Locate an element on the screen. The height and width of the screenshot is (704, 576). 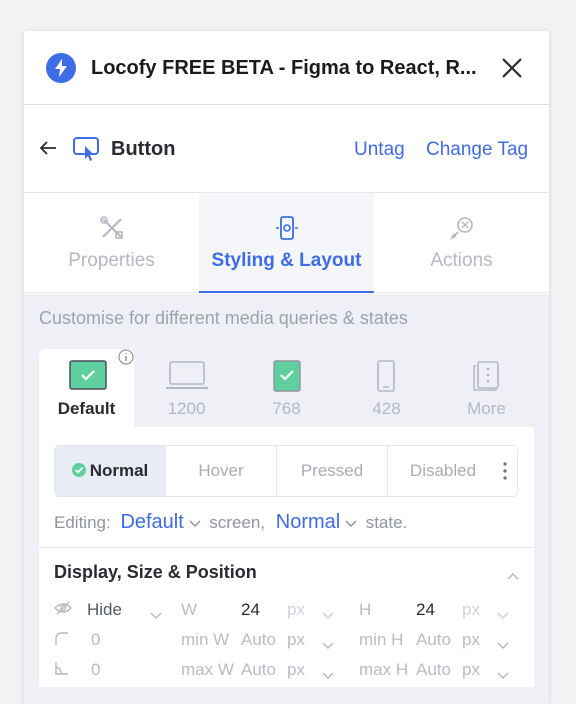
tab-bar: Properties Styling & Layout Actions is located at coordinates (286, 243).